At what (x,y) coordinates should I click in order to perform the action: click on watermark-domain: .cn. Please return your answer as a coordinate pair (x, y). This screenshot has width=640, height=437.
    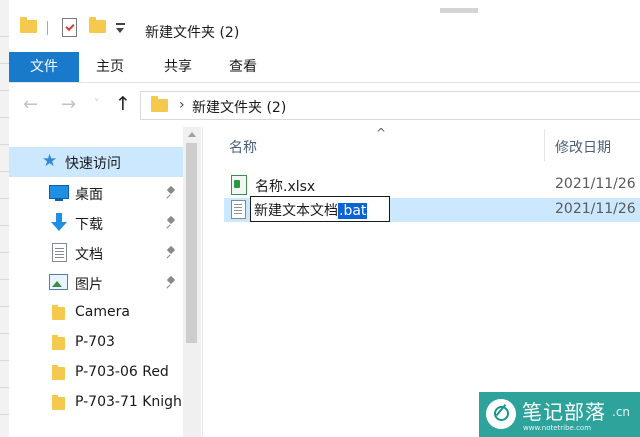
    Looking at the image, I should click on (621, 412).